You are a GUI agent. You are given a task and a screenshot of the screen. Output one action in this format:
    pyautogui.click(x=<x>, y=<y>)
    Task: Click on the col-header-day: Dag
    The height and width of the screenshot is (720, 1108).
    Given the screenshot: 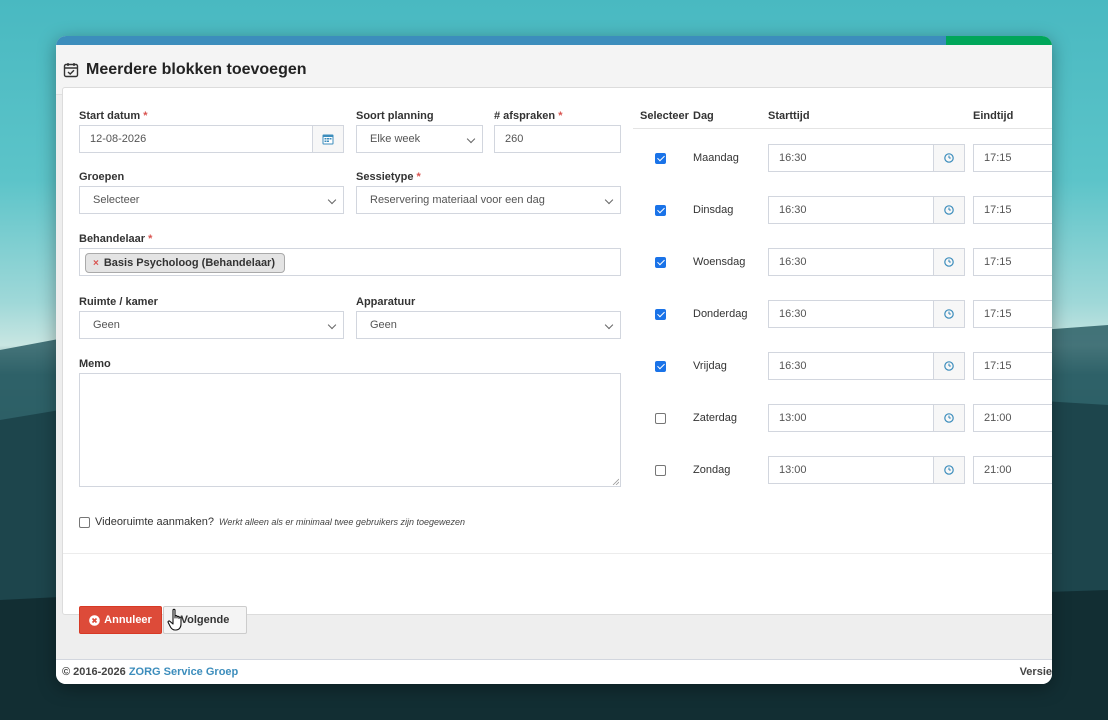 What is the action you would take?
    pyautogui.click(x=703, y=116)
    